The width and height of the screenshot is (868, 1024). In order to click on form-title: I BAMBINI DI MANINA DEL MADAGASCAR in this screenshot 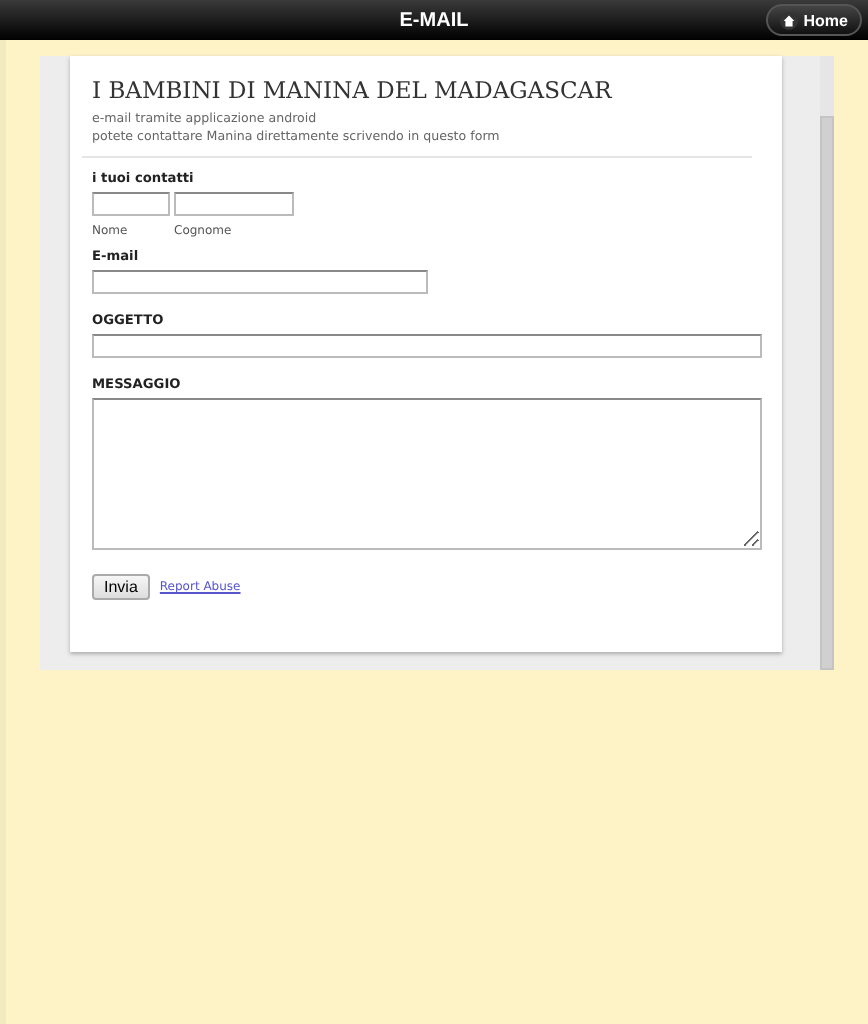, I will do `click(352, 90)`.